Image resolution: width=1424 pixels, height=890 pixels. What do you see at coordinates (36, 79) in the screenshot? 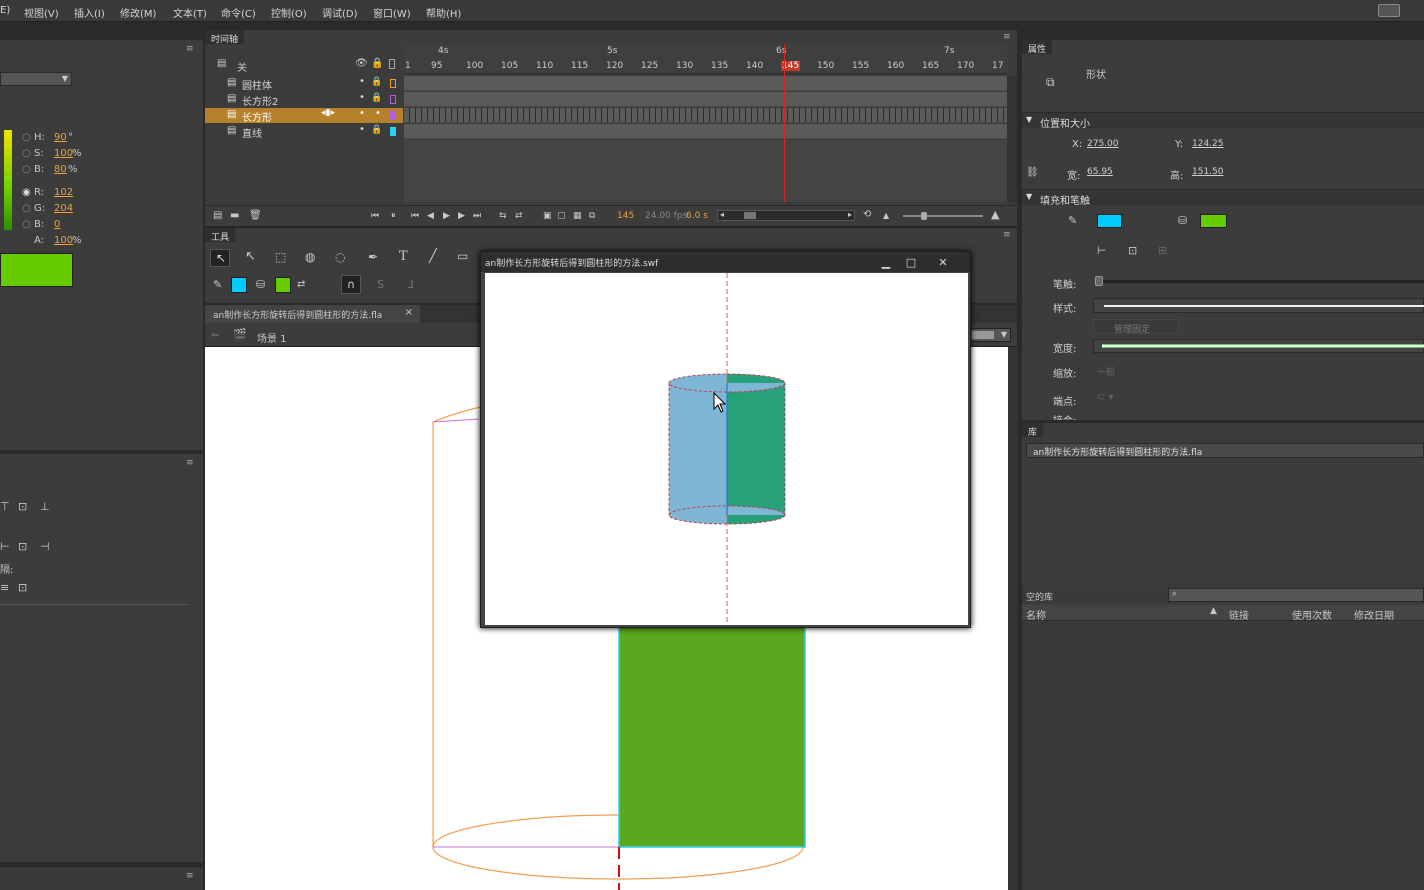
I see `color-type-dropdown: ▼` at bounding box center [36, 79].